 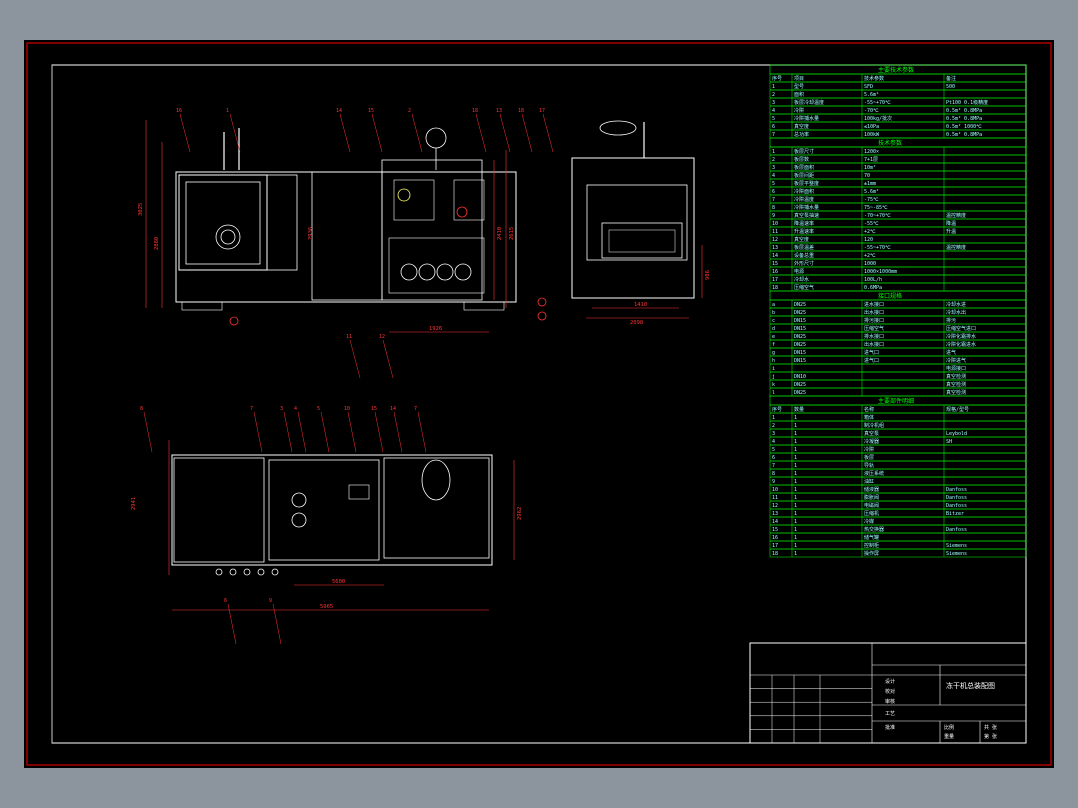 I want to click on pipe-row-6-cell-1: DN15, so click(x=800, y=353).